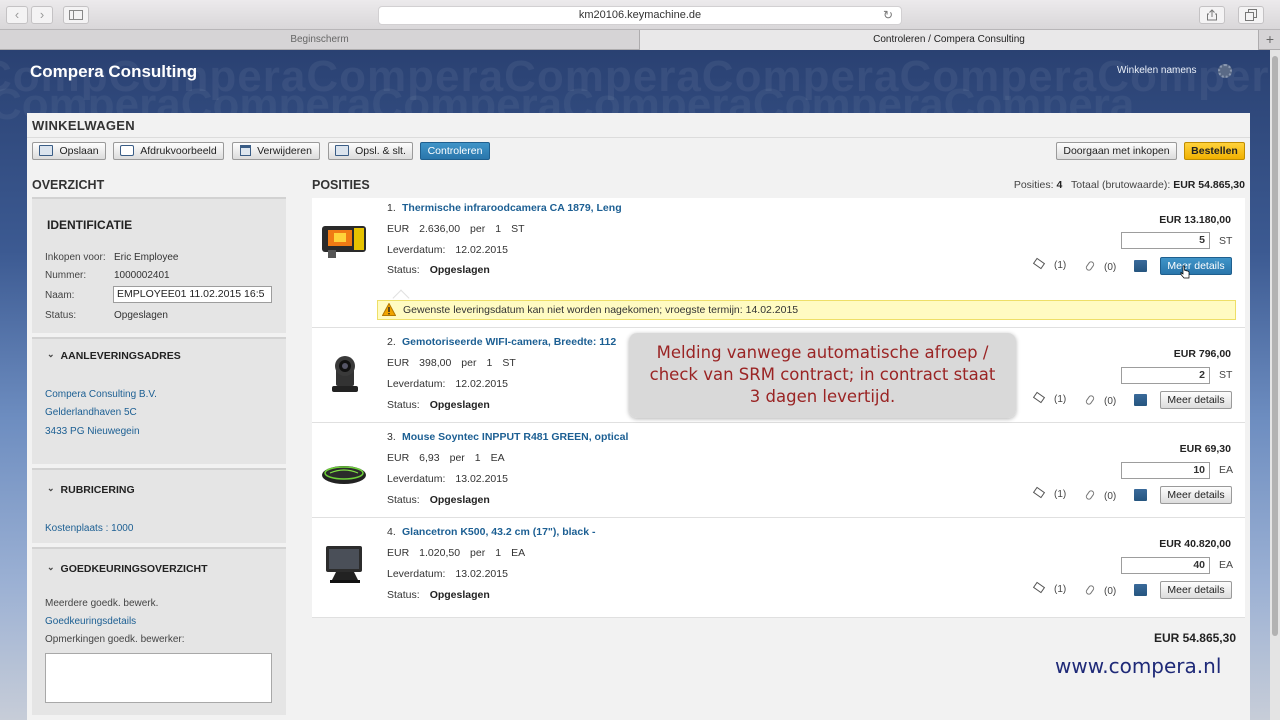 The height and width of the screenshot is (720, 1280). I want to click on price-line: EUR 1.020,50 per 1 EA, so click(456, 553).